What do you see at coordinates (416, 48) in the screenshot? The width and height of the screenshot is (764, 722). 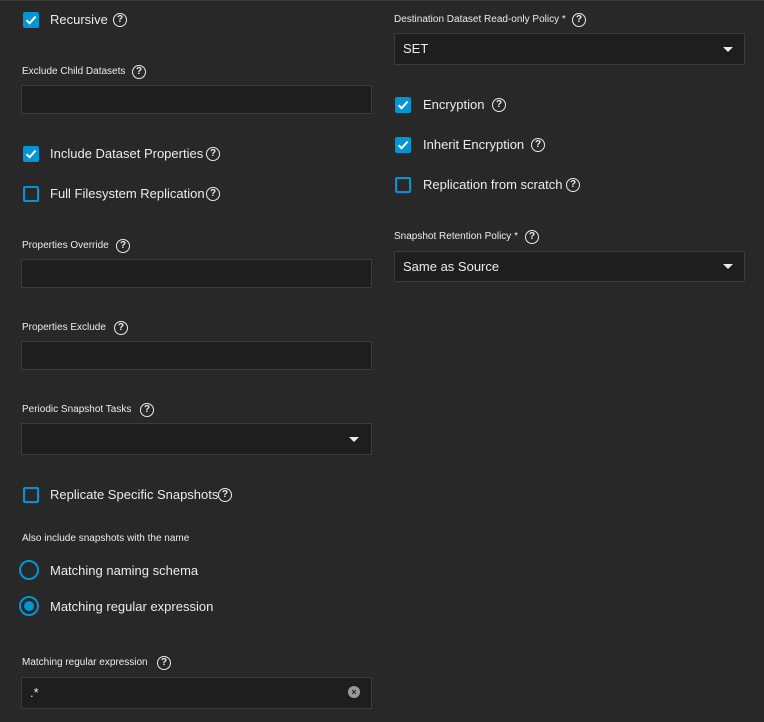 I see `readonly-policy-value: SET` at bounding box center [416, 48].